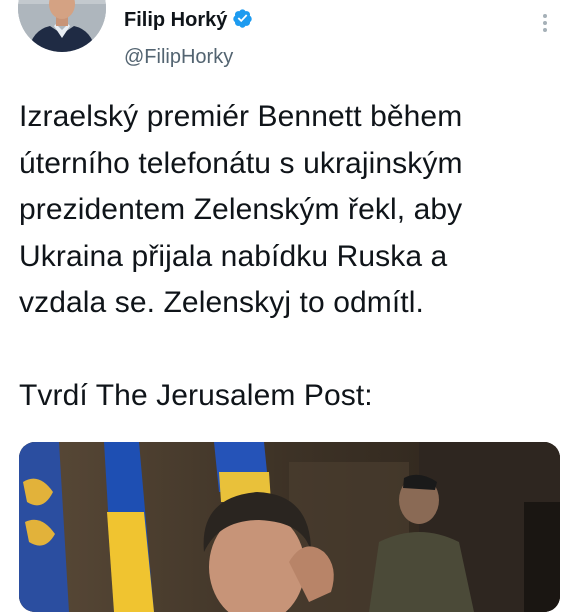 This screenshot has width=578, height=612. Describe the element at coordinates (178, 57) in the screenshot. I see `author-handle: @FilipHorky` at that location.